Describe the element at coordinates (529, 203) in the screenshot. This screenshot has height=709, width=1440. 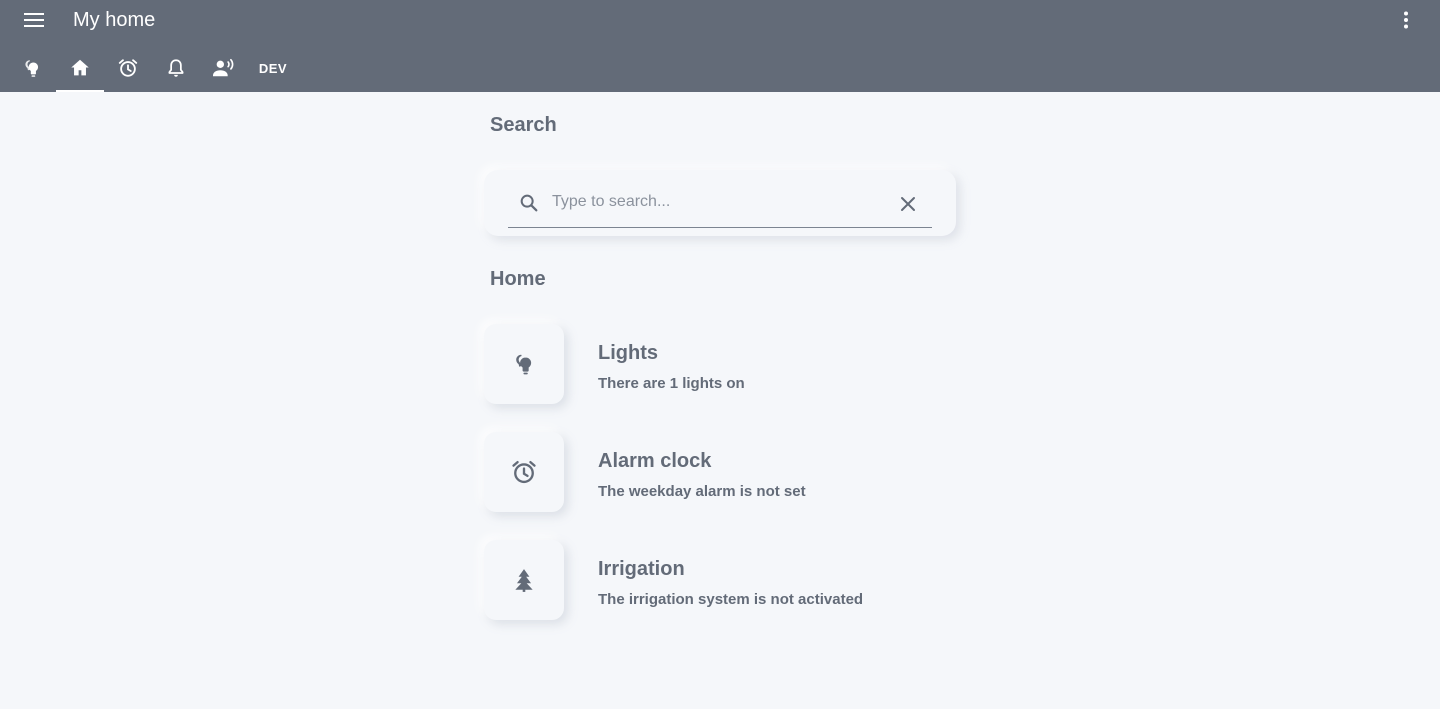
I see `search-icon` at that location.